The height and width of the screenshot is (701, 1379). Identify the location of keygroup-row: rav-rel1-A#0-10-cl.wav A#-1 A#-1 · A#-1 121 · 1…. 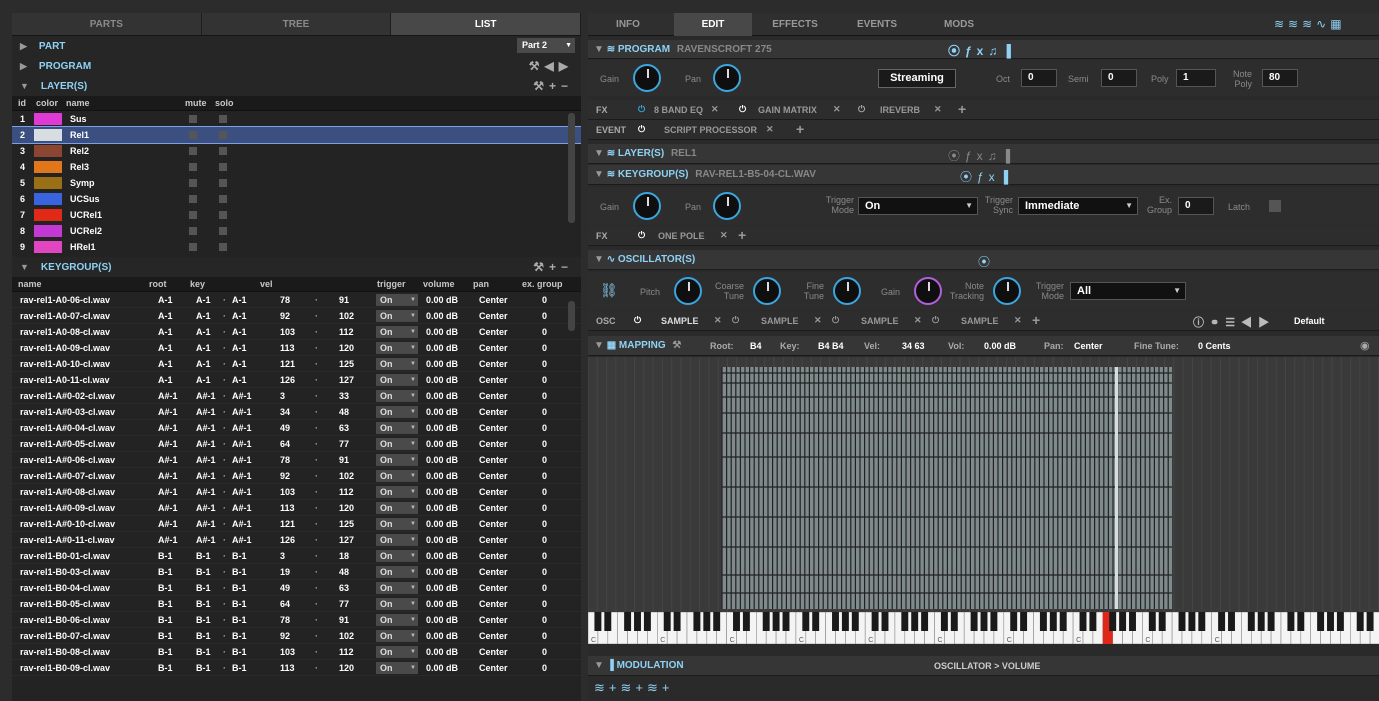
(296, 524).